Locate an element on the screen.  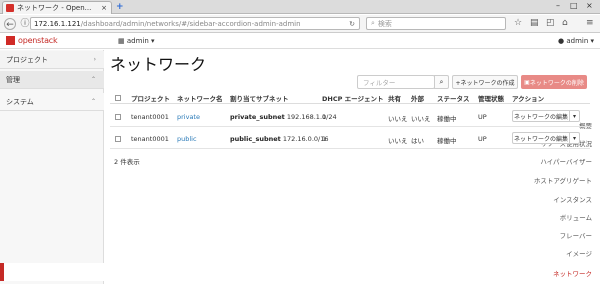
col-shared: 共有 is located at coordinates (394, 98).